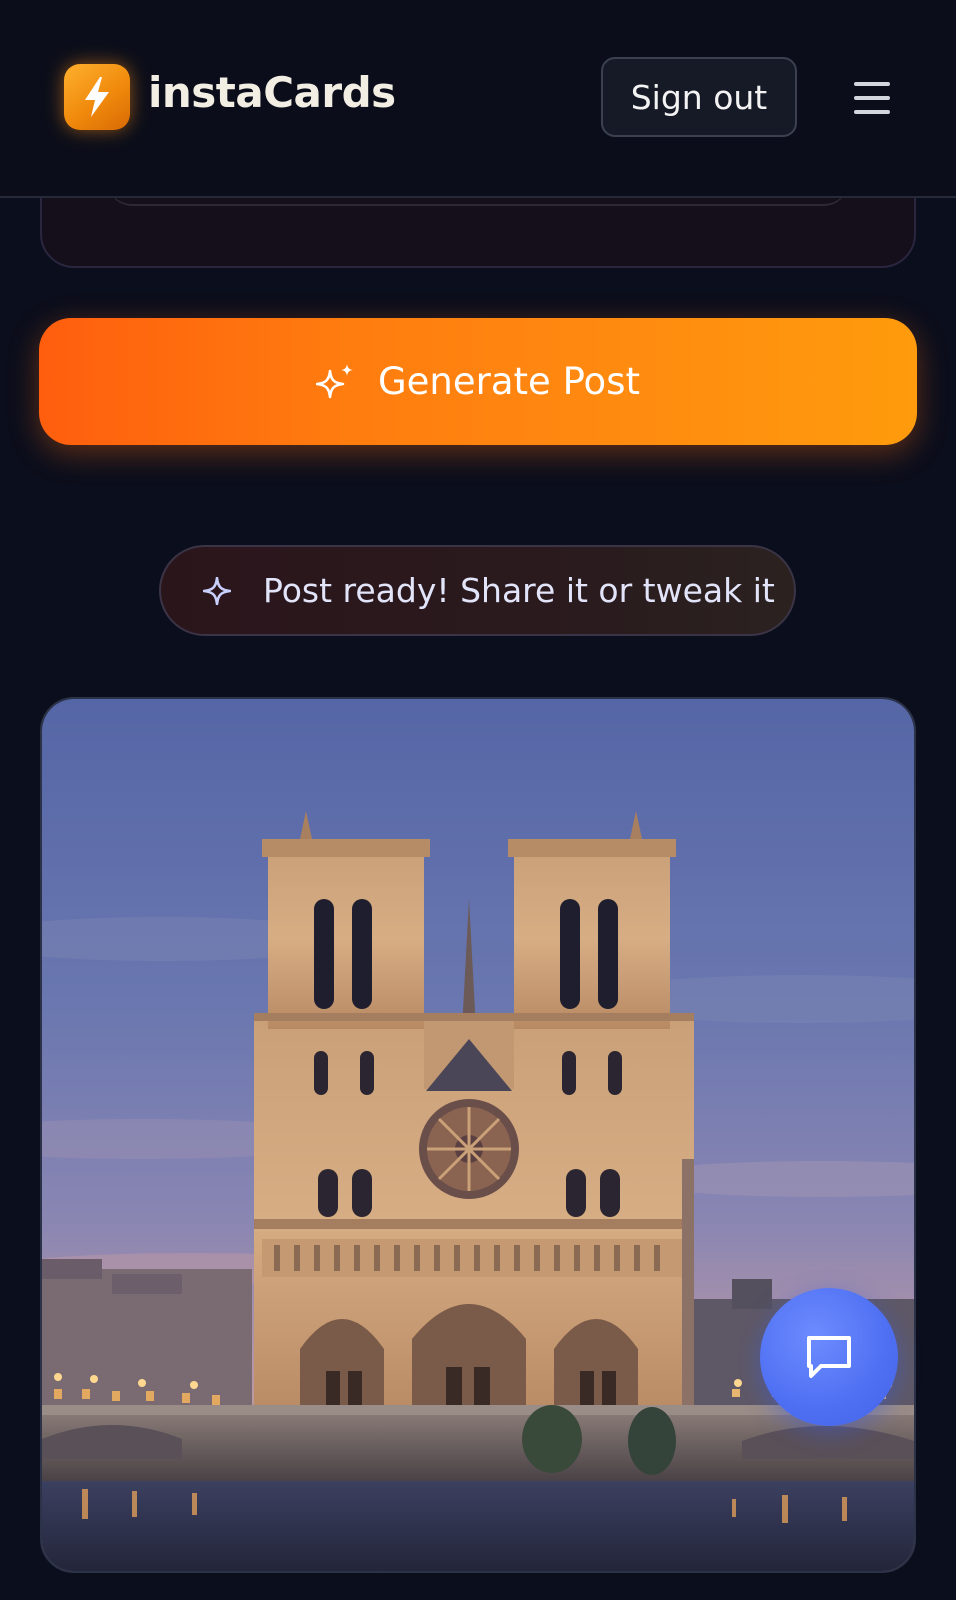 The width and height of the screenshot is (956, 1600). What do you see at coordinates (519, 590) in the screenshot?
I see `status-message: Post ready! Share it or tweak it` at bounding box center [519, 590].